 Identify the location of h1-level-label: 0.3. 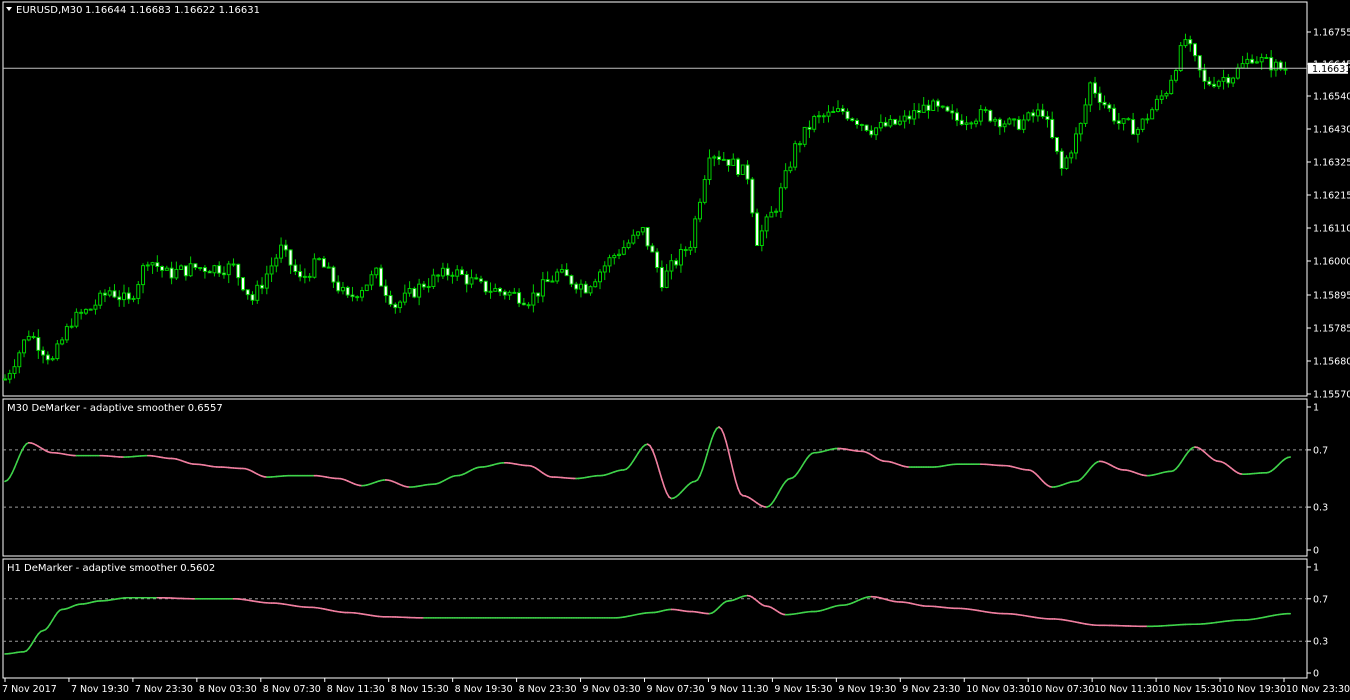
(1320, 642).